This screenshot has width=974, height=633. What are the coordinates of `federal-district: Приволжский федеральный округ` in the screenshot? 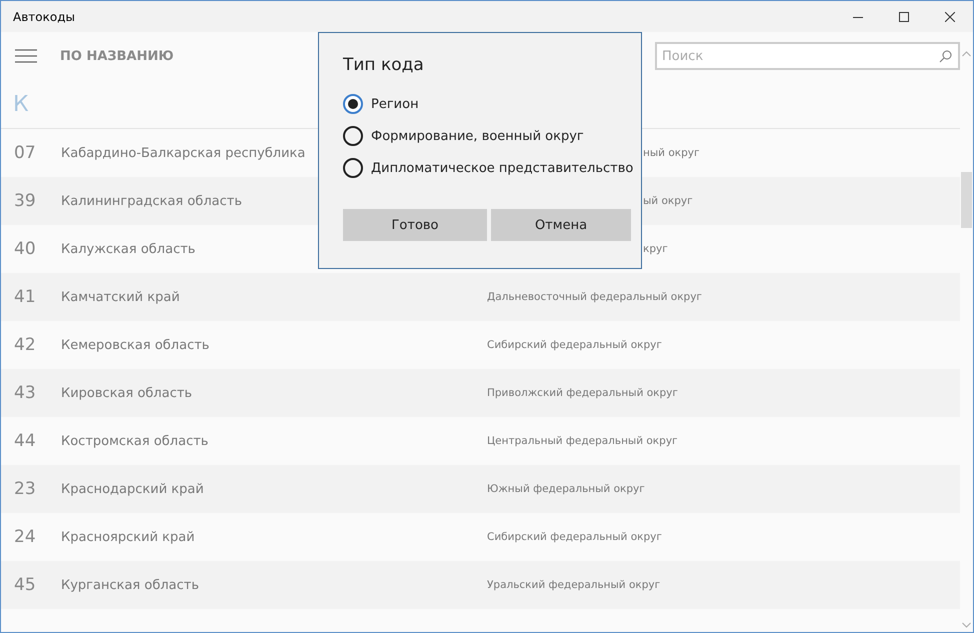 It's located at (582, 393).